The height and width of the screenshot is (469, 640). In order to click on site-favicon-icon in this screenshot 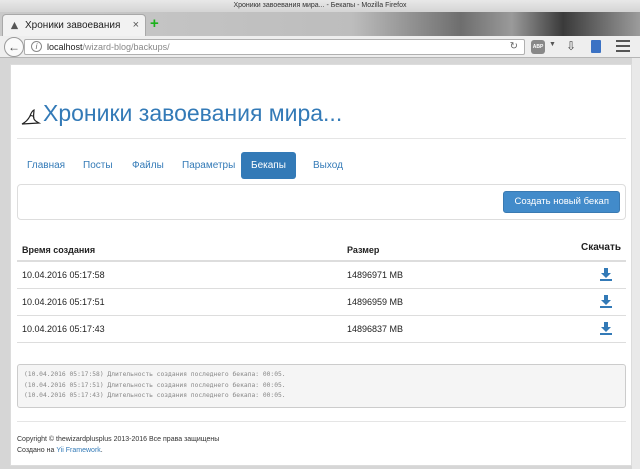, I will do `click(14, 25)`.